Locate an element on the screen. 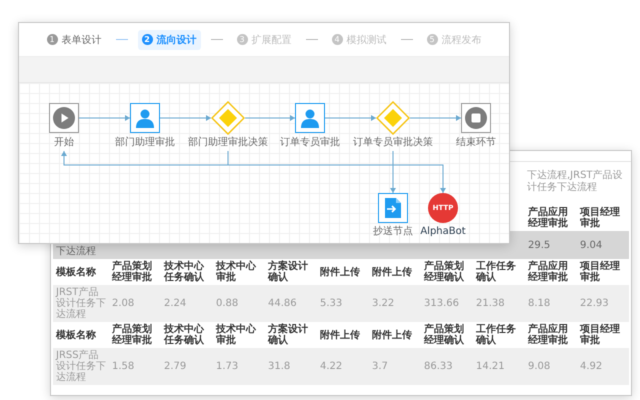 This screenshot has height=400, width=640. step-tab: 4 模拟测试 is located at coordinates (359, 40).